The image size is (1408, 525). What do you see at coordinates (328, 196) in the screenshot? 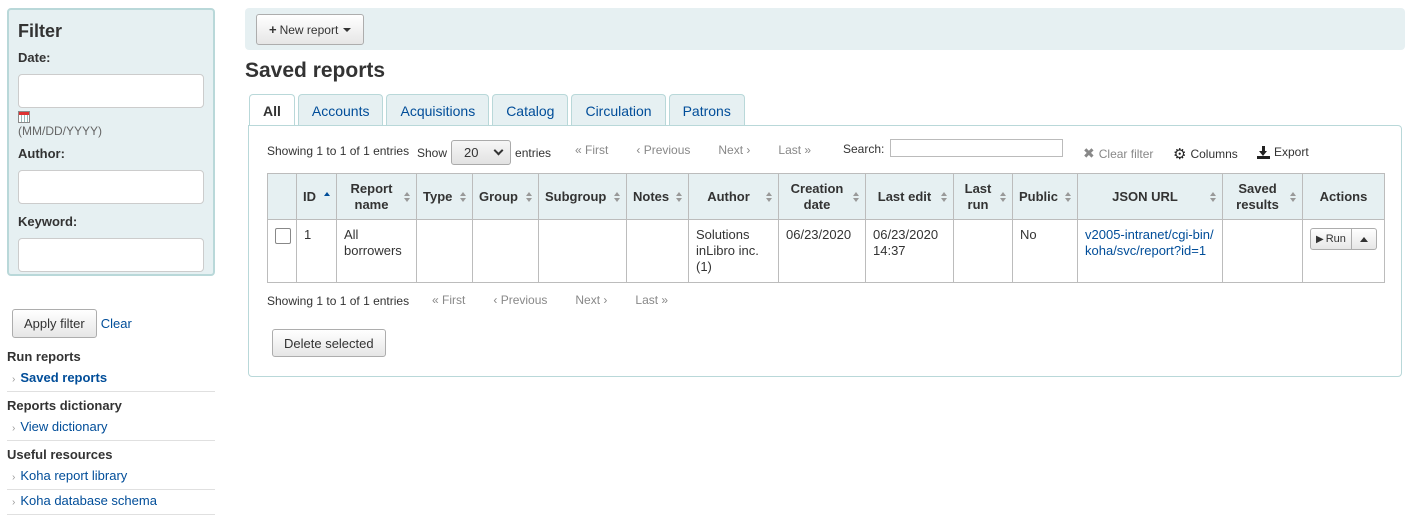
I see `sort-asc-icon` at bounding box center [328, 196].